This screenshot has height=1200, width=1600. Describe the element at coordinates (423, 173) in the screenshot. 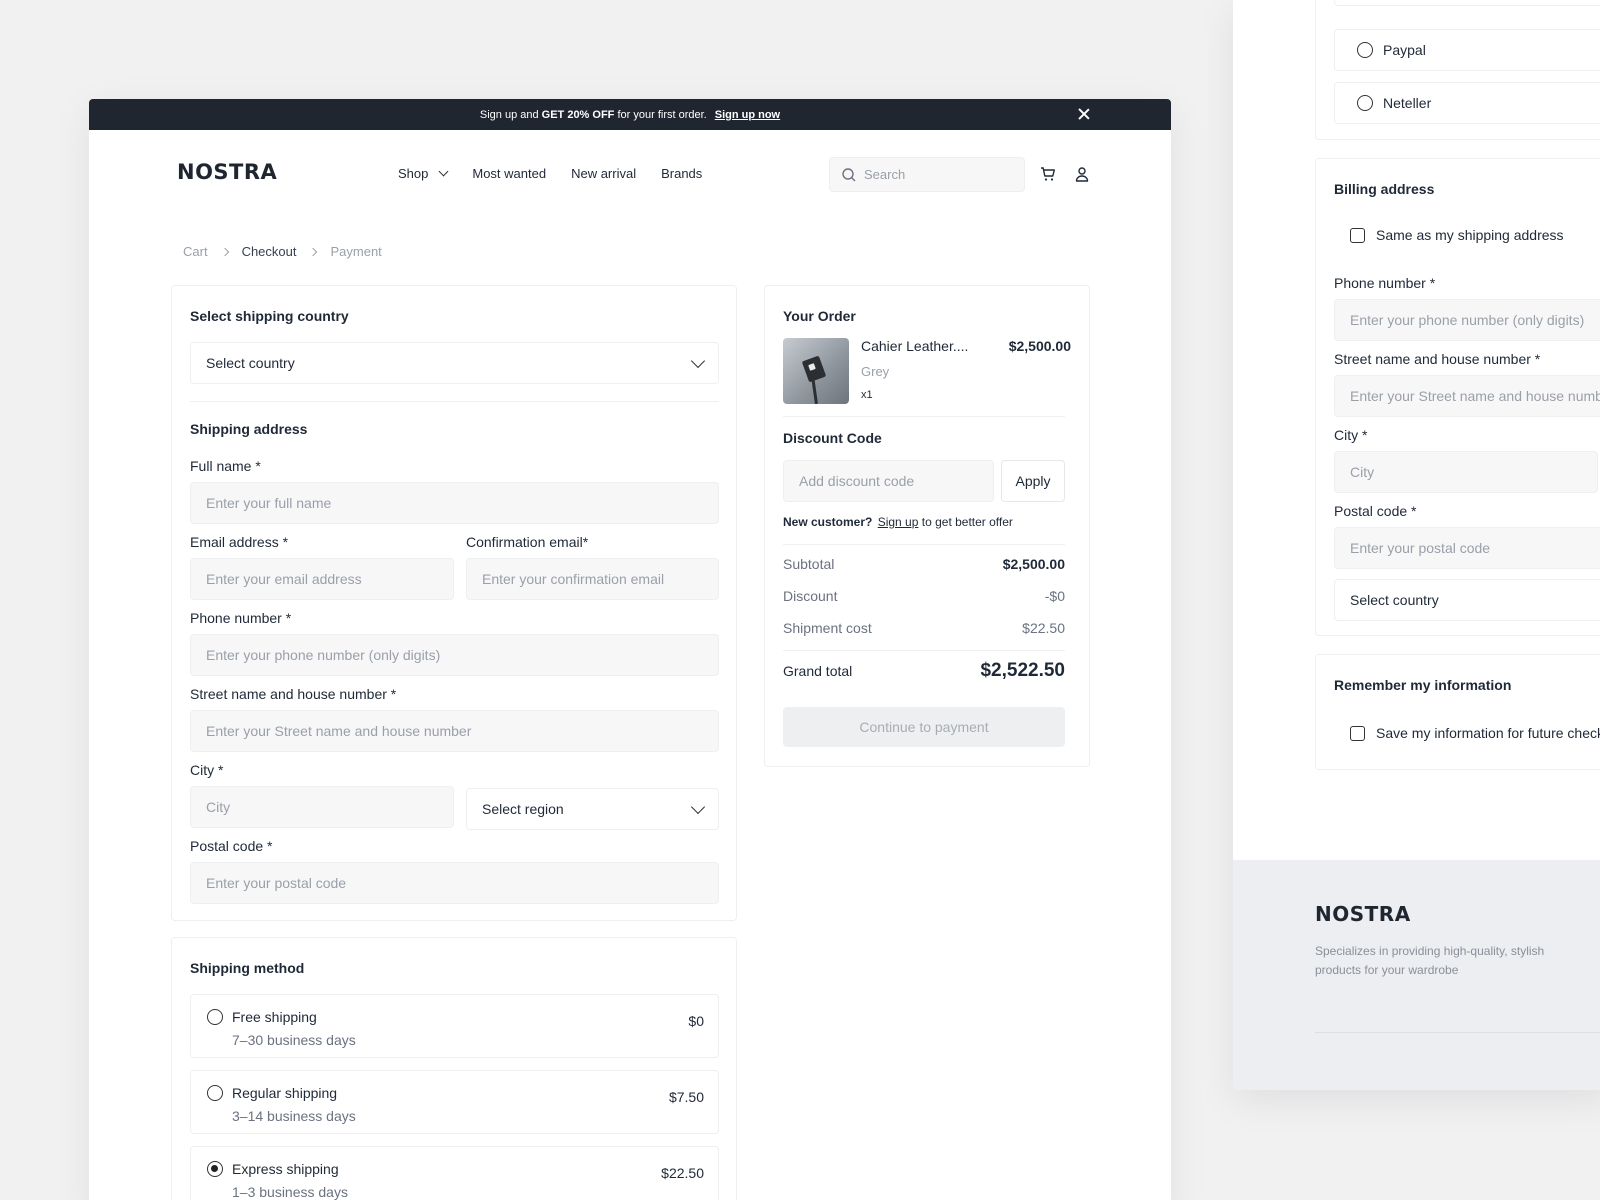

I see `nav-shop: Shop` at that location.